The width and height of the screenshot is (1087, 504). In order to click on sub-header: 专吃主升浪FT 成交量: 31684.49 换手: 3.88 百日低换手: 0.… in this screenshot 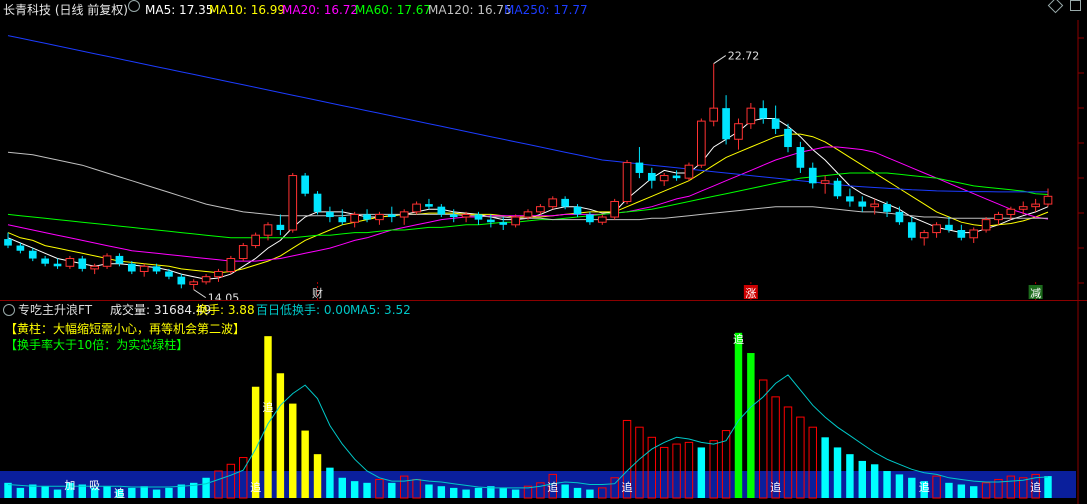, I will do `click(543, 310)`.